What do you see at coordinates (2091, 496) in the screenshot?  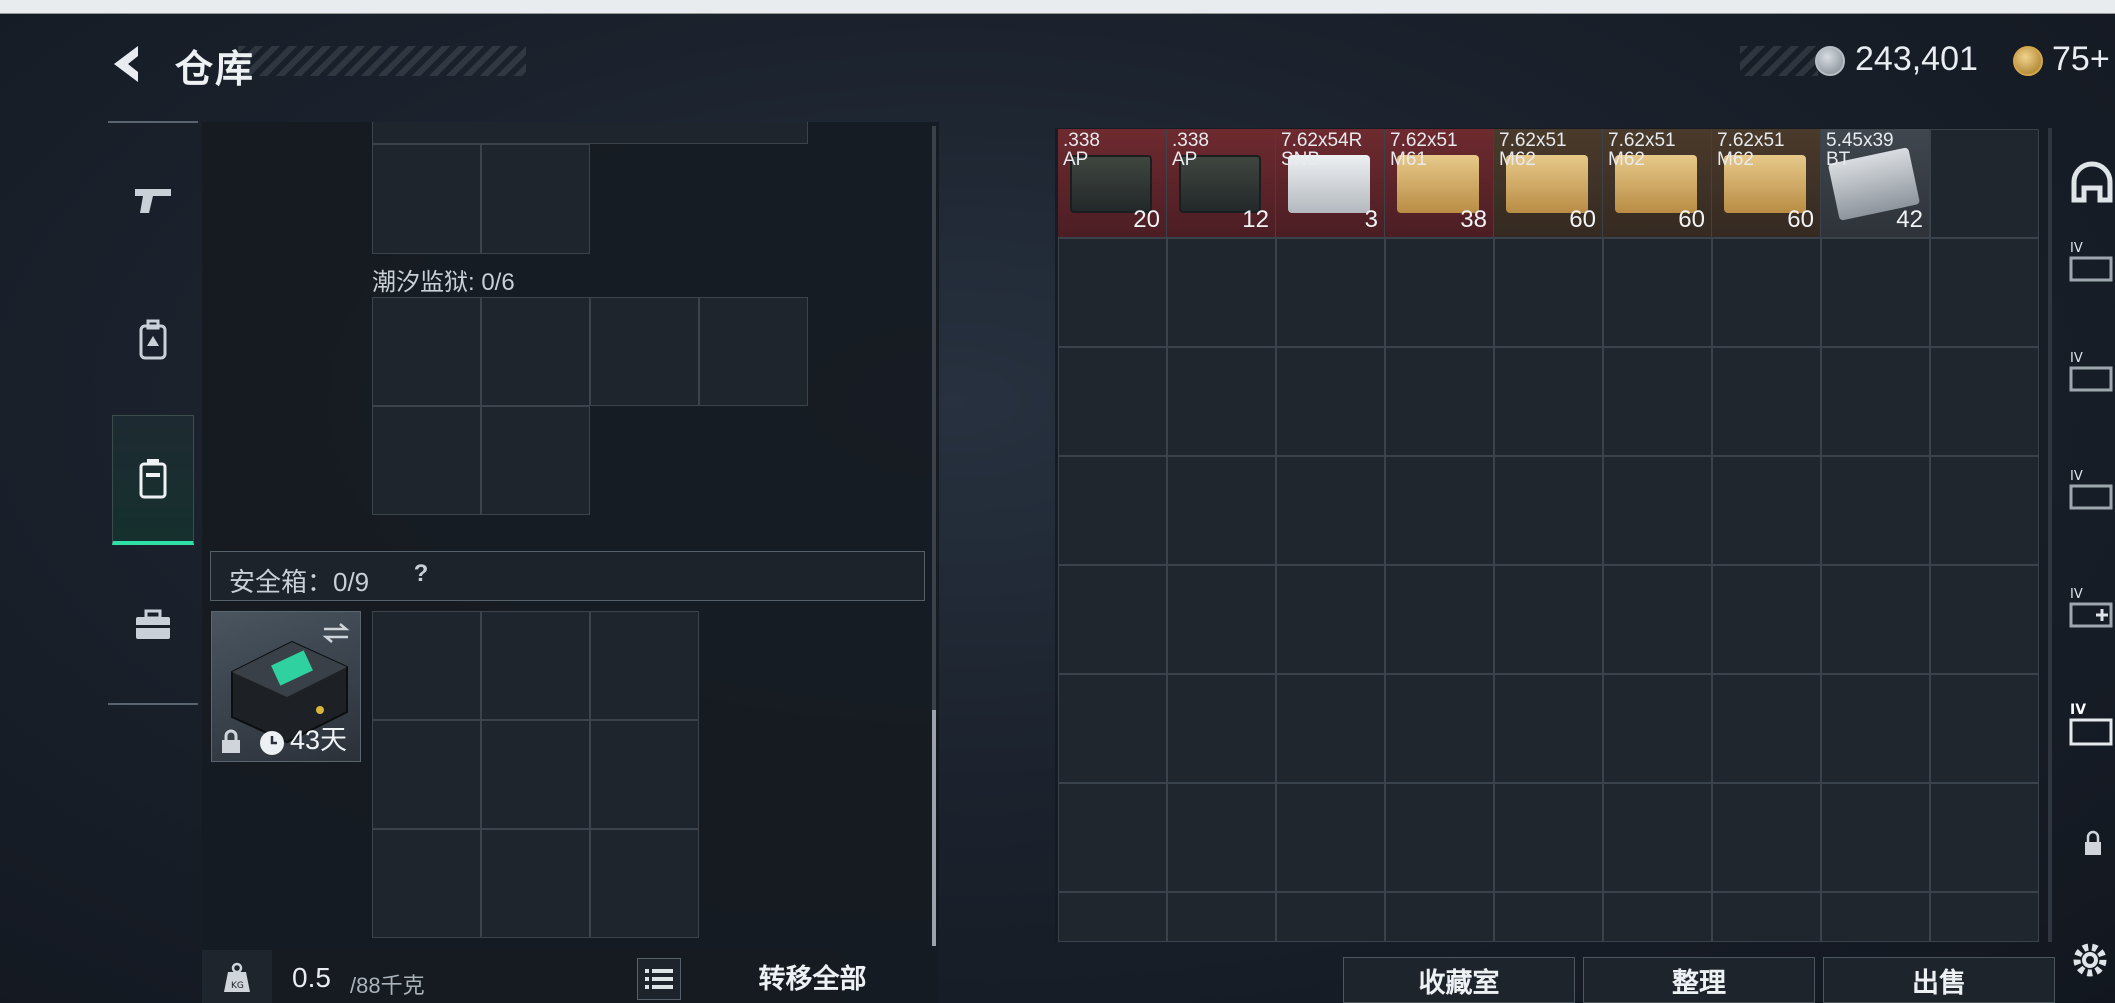 I see `side-category-iv-3: IV` at bounding box center [2091, 496].